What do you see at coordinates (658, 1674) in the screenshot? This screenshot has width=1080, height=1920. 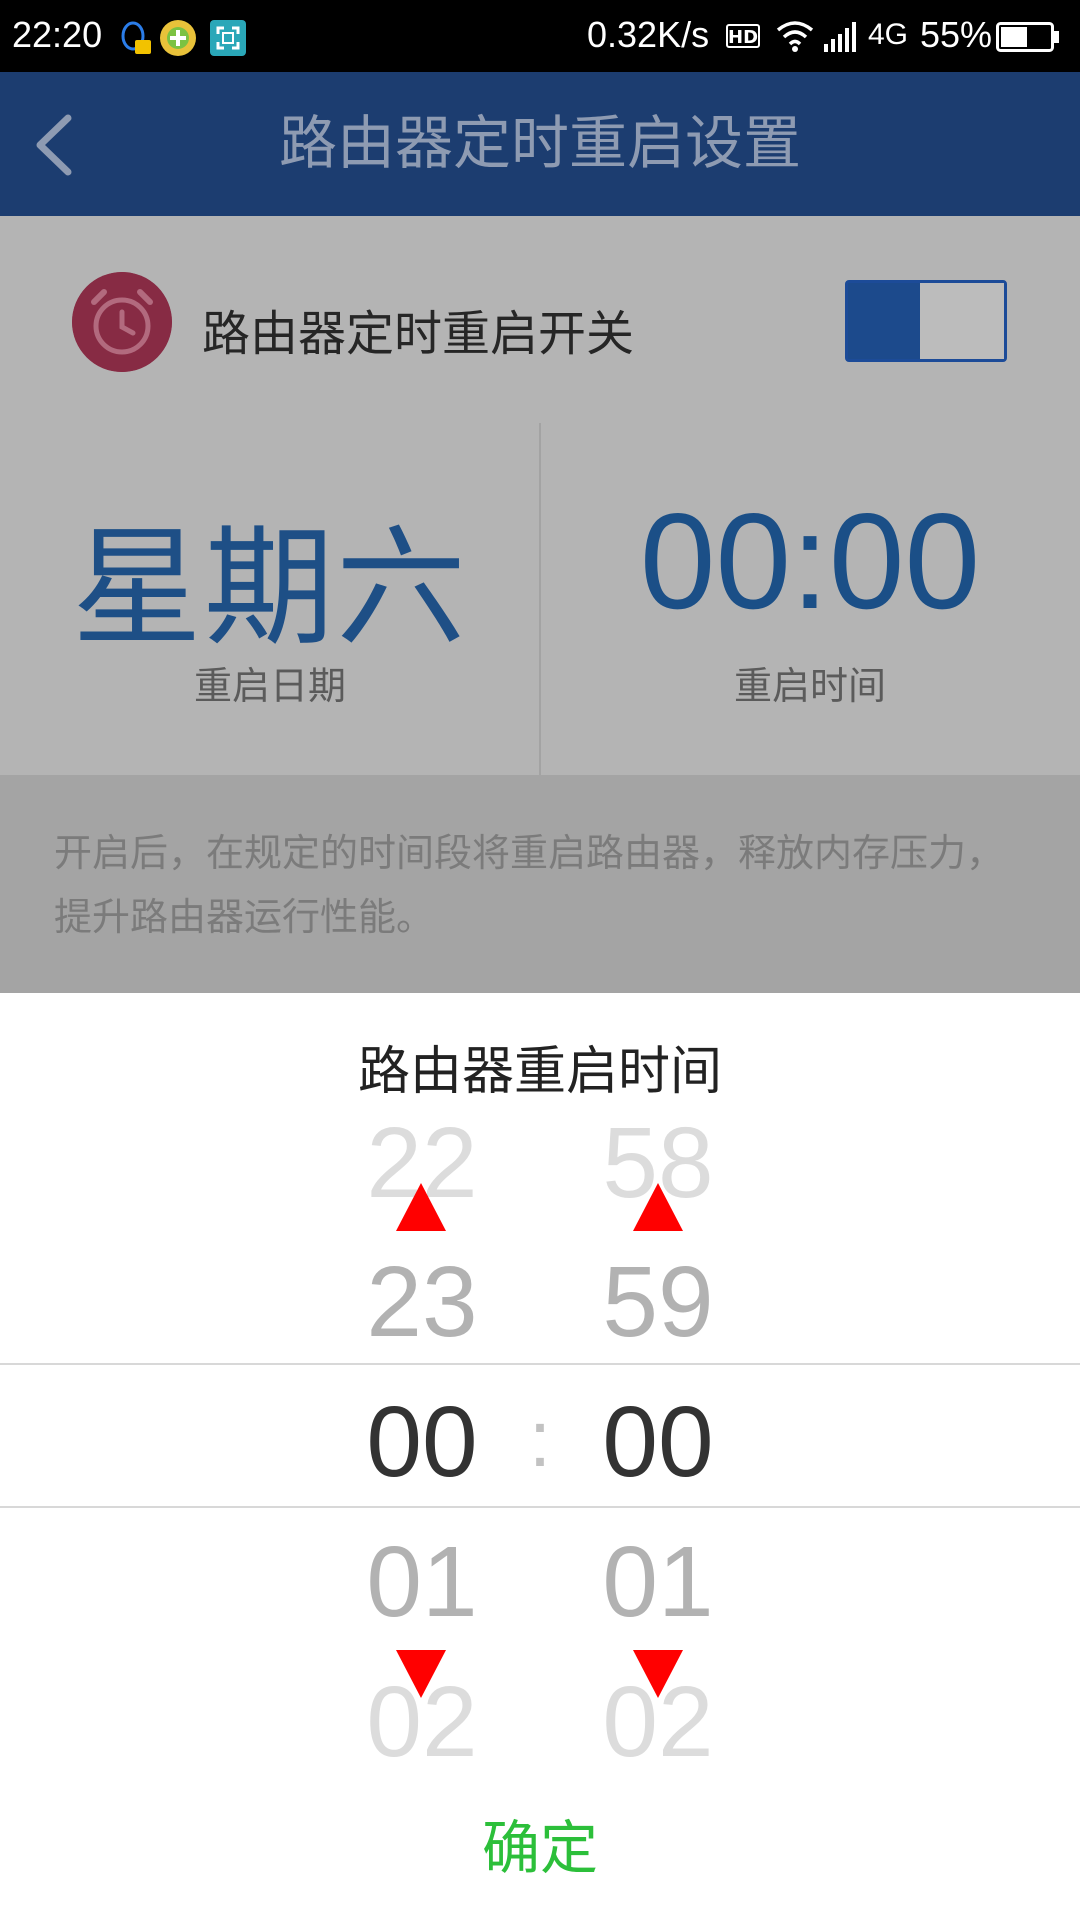 I see `minute-down-arrow-icon` at bounding box center [658, 1674].